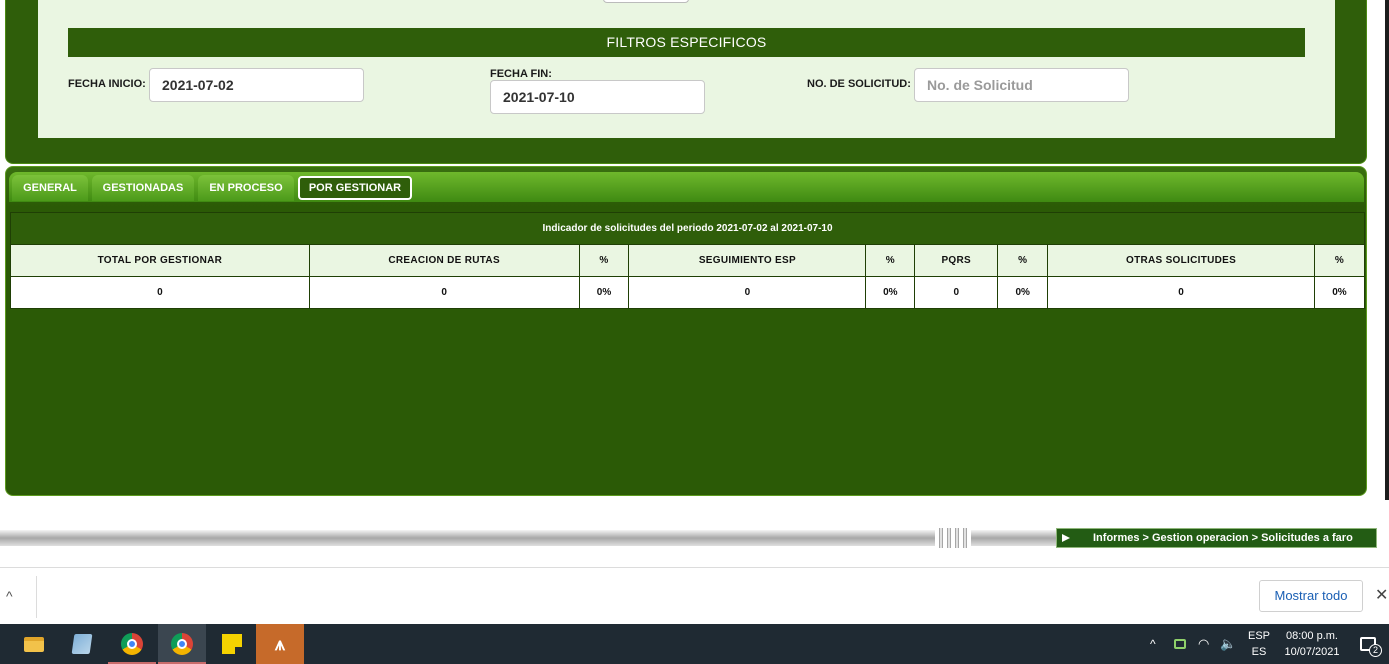 The width and height of the screenshot is (1389, 664). Describe the element at coordinates (1381, 595) in the screenshot. I see `close-icon: ✕` at that location.